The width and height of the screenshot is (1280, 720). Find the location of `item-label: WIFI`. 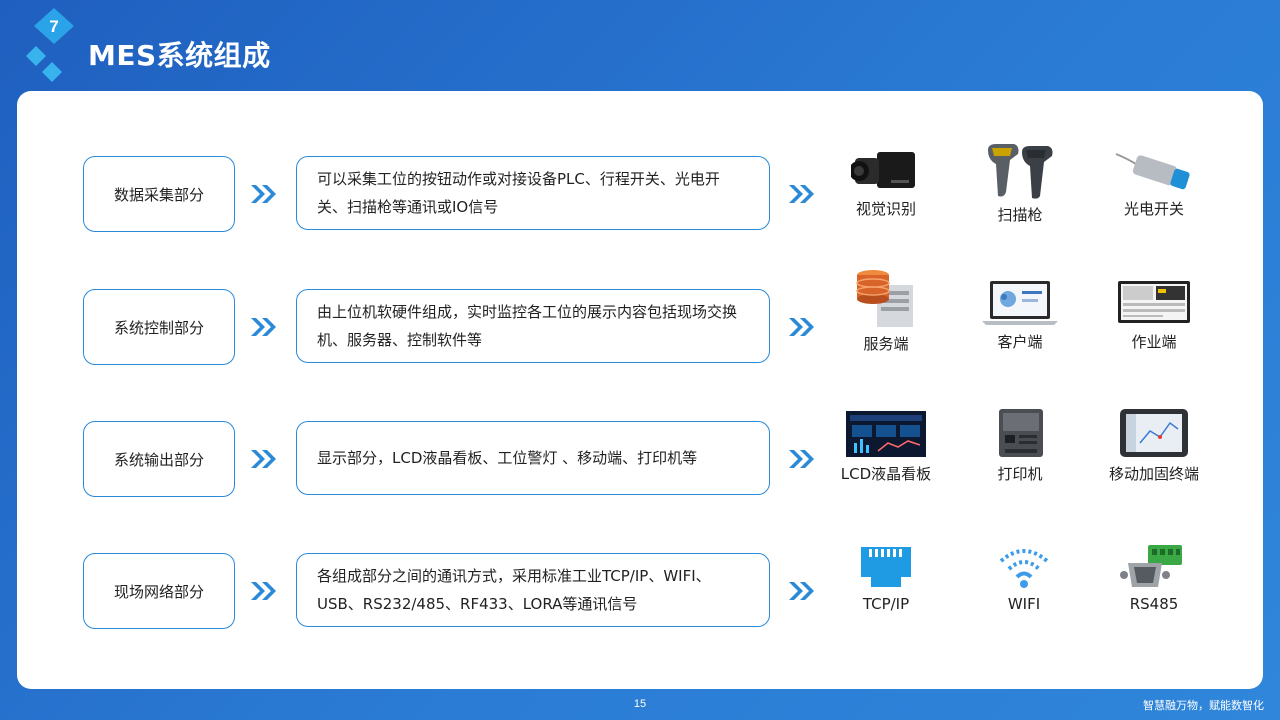

item-label: WIFI is located at coordinates (1024, 604).